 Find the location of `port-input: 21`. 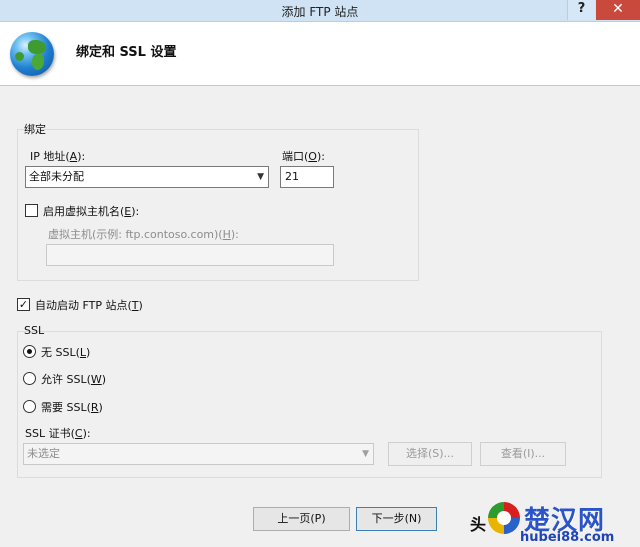

port-input: 21 is located at coordinates (307, 177).